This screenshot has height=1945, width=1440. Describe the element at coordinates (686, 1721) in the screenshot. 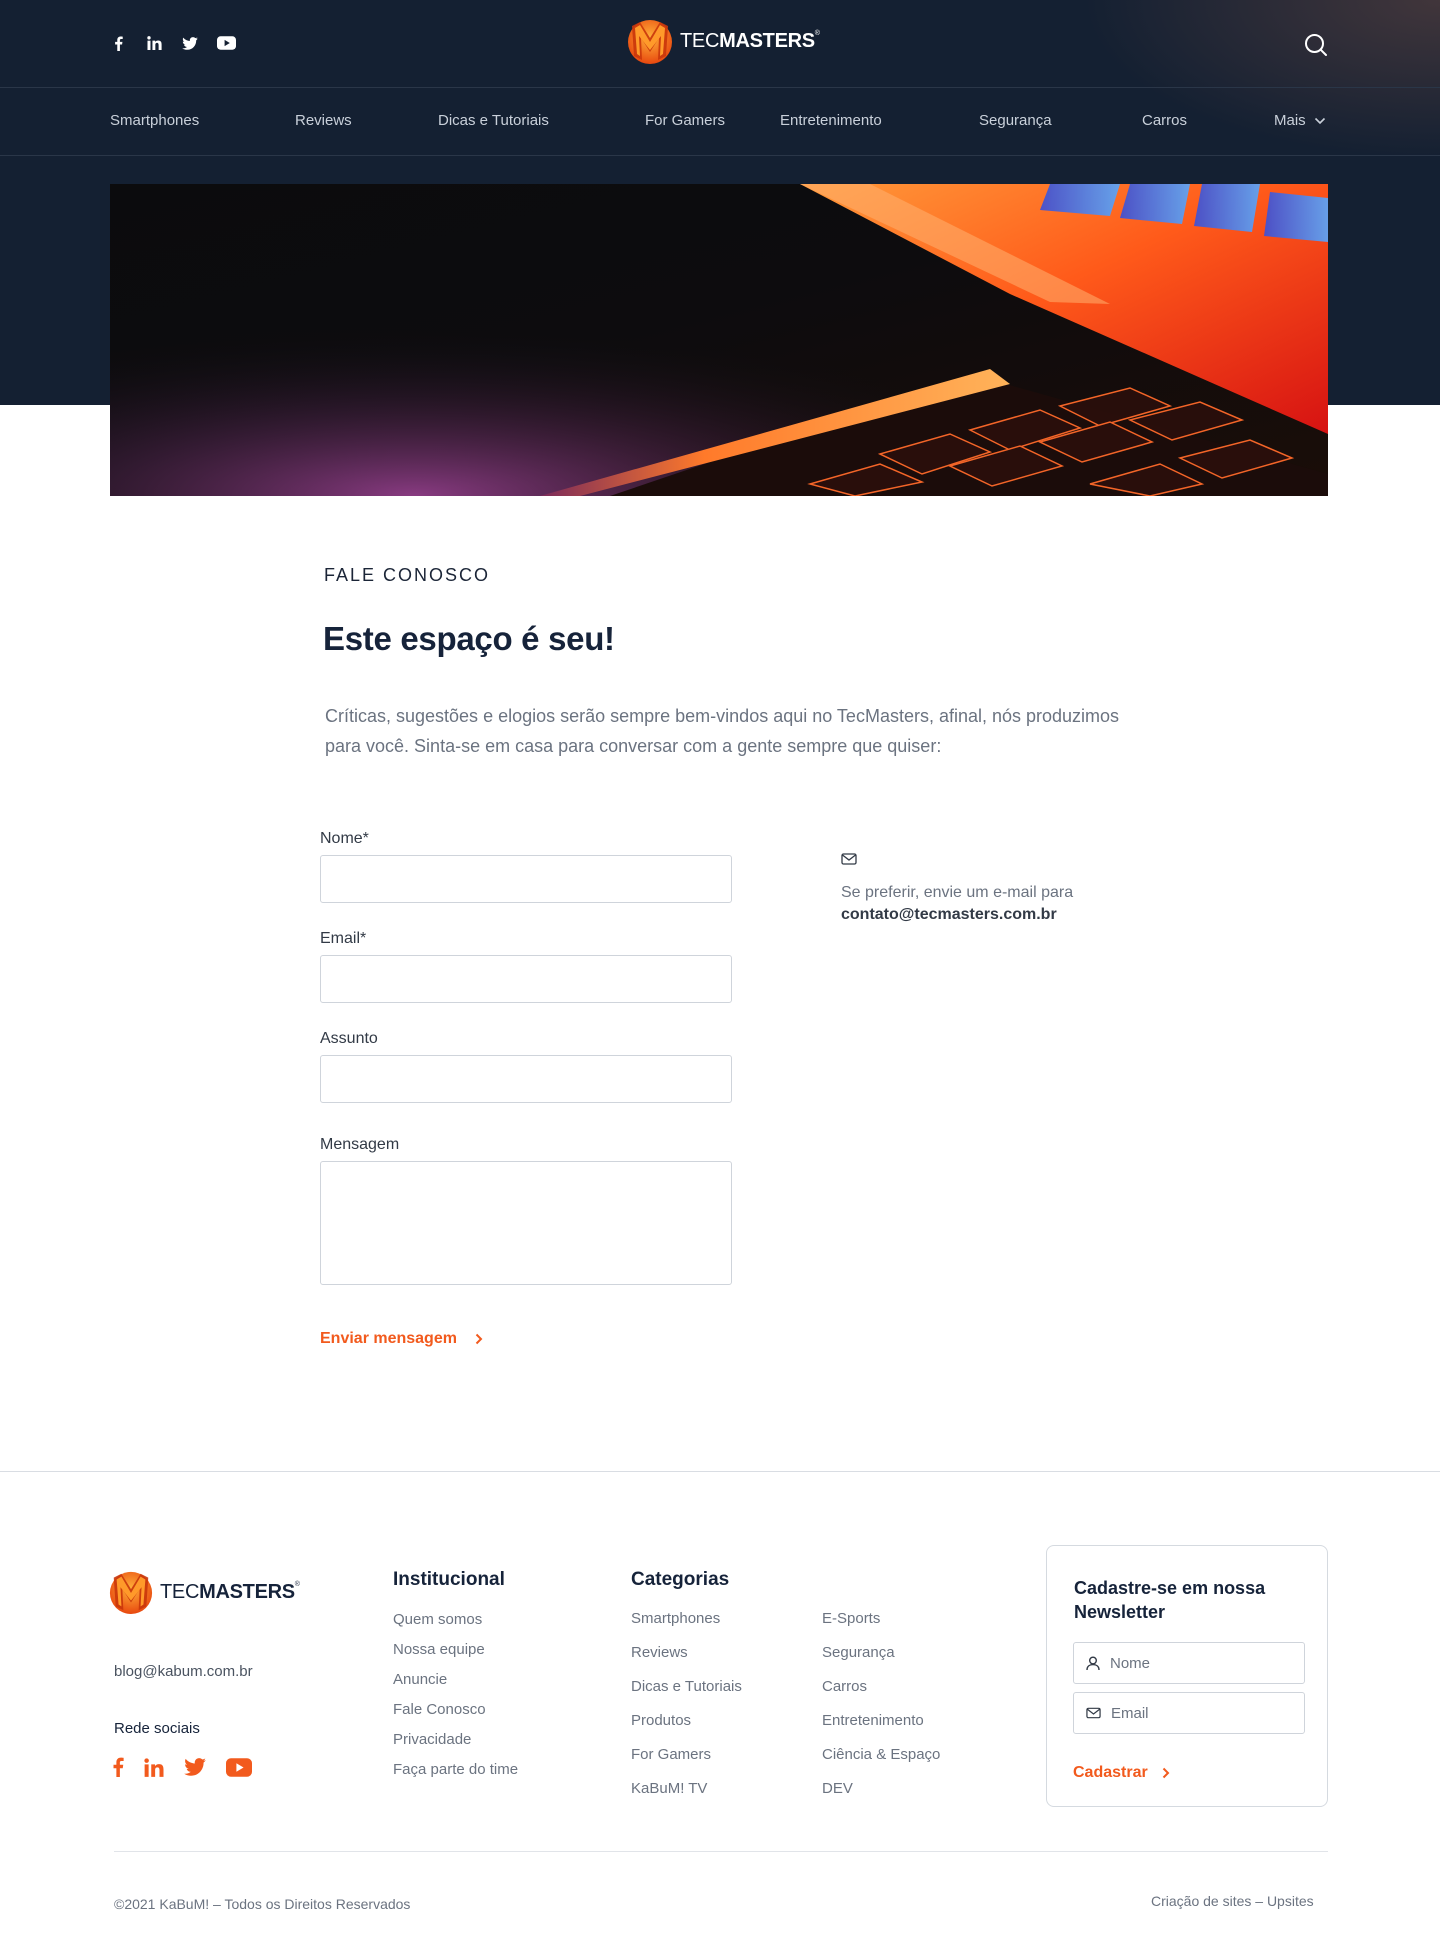

I see `footer-category-produtos: Produtos` at that location.